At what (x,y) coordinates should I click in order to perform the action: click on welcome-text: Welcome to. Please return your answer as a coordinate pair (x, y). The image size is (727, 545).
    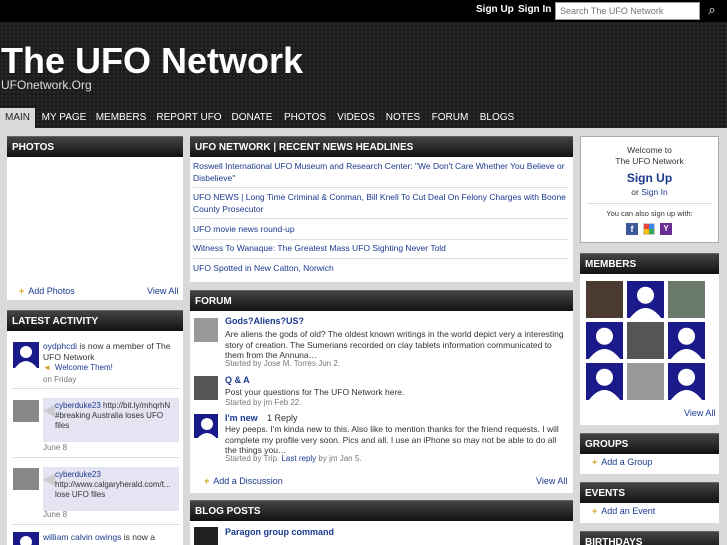
    Looking at the image, I should click on (649, 150).